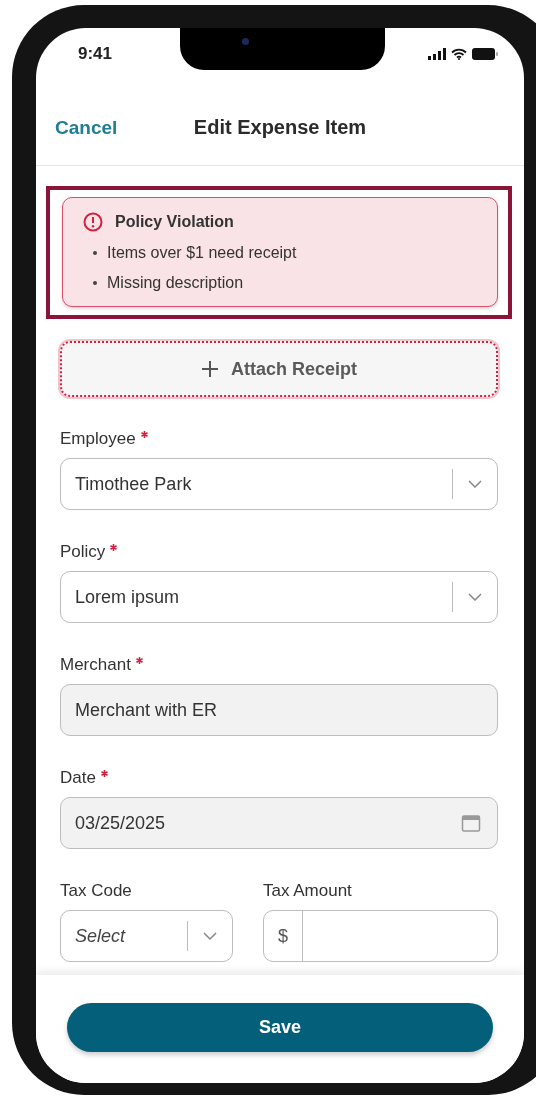  Describe the element at coordinates (146, 936) in the screenshot. I see `select-field: Select` at that location.